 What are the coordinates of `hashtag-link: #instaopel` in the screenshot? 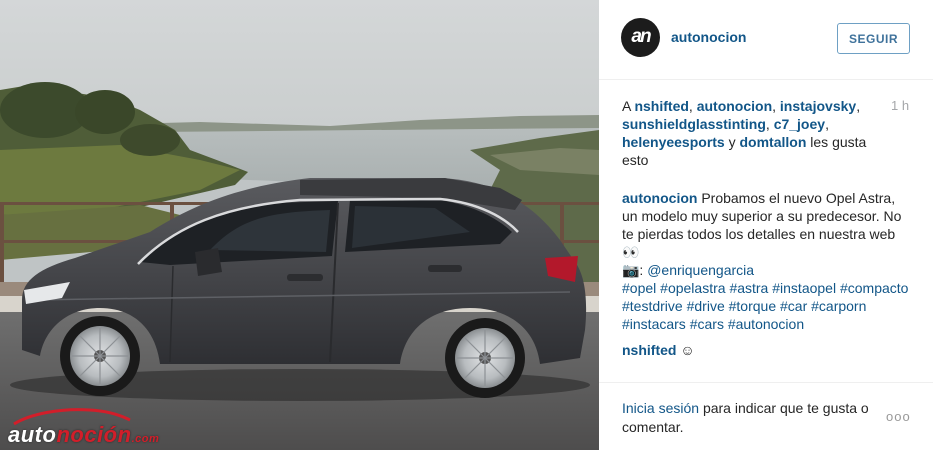 It's located at (804, 288).